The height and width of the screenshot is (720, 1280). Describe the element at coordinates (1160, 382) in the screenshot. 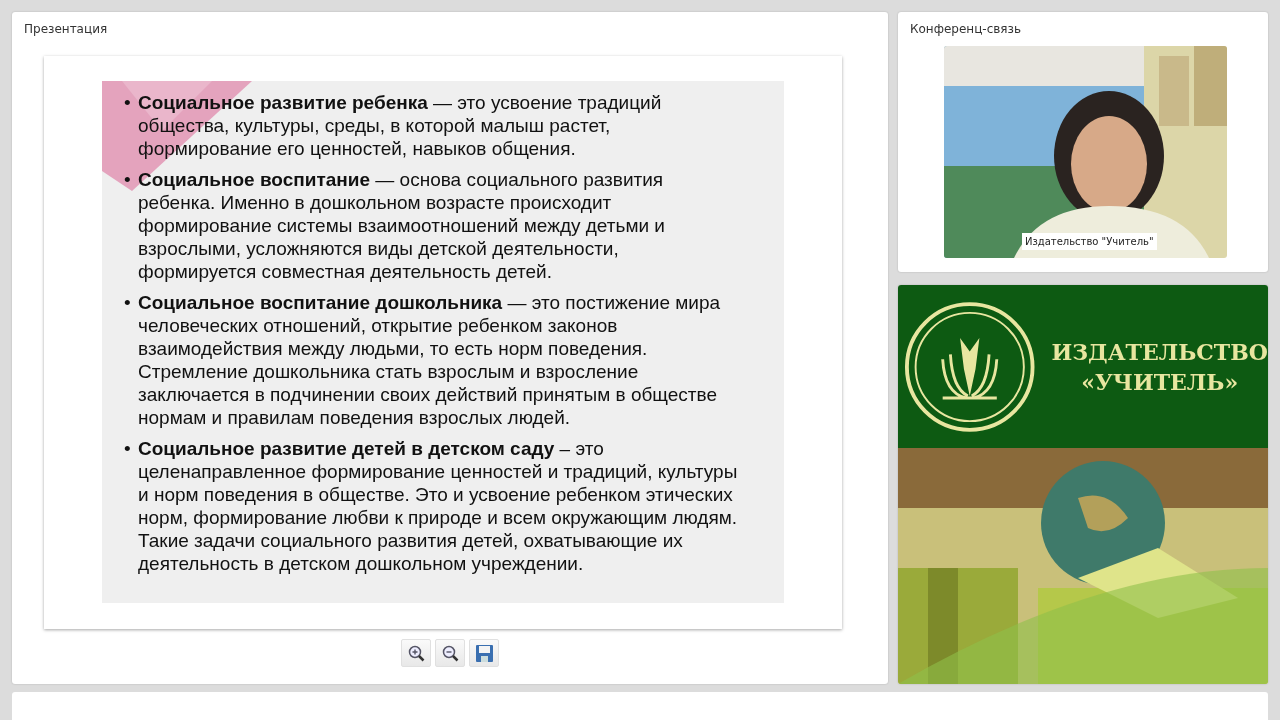

I see `banner-text: «УЧИТЕЛЬ»` at that location.